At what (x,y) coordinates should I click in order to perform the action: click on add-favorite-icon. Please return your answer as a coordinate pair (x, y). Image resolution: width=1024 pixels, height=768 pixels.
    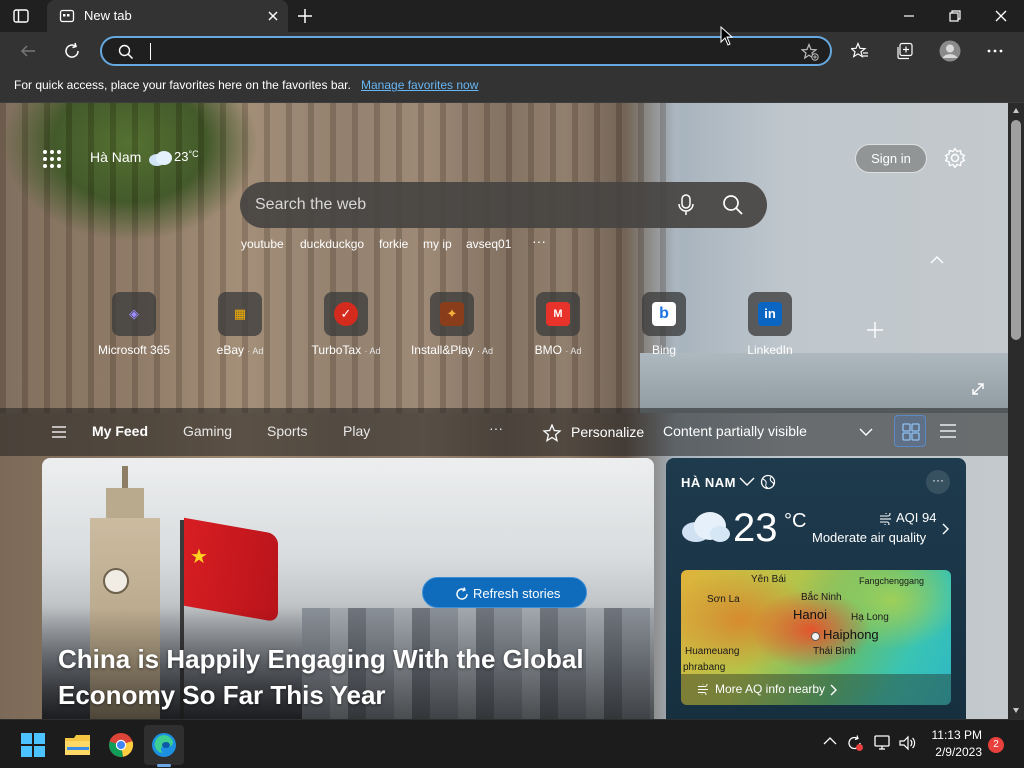
    Looking at the image, I should click on (810, 52).